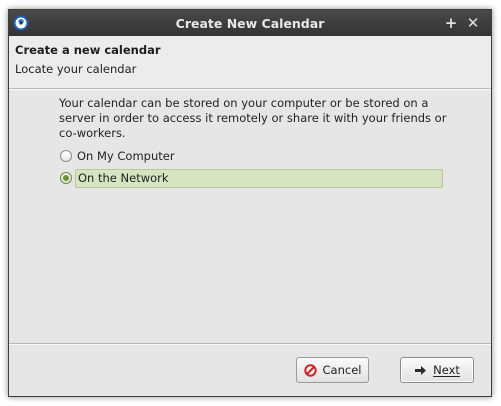  What do you see at coordinates (342, 370) in the screenshot?
I see `cancel-label: Cancel` at bounding box center [342, 370].